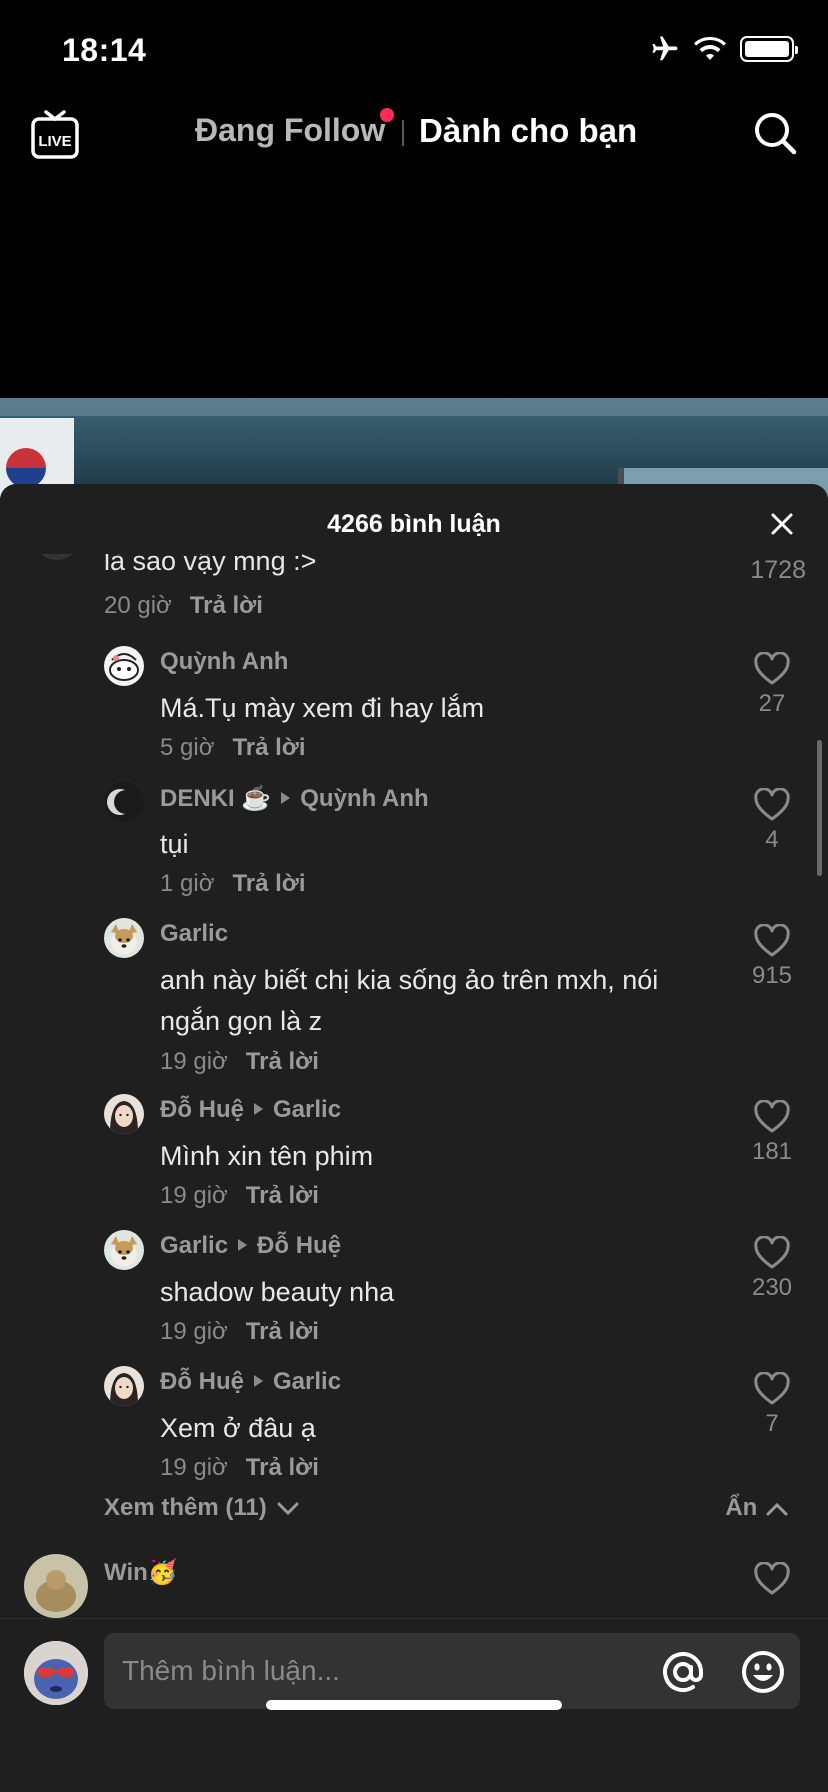  I want to click on comment-time: 5 giờ, so click(187, 747).